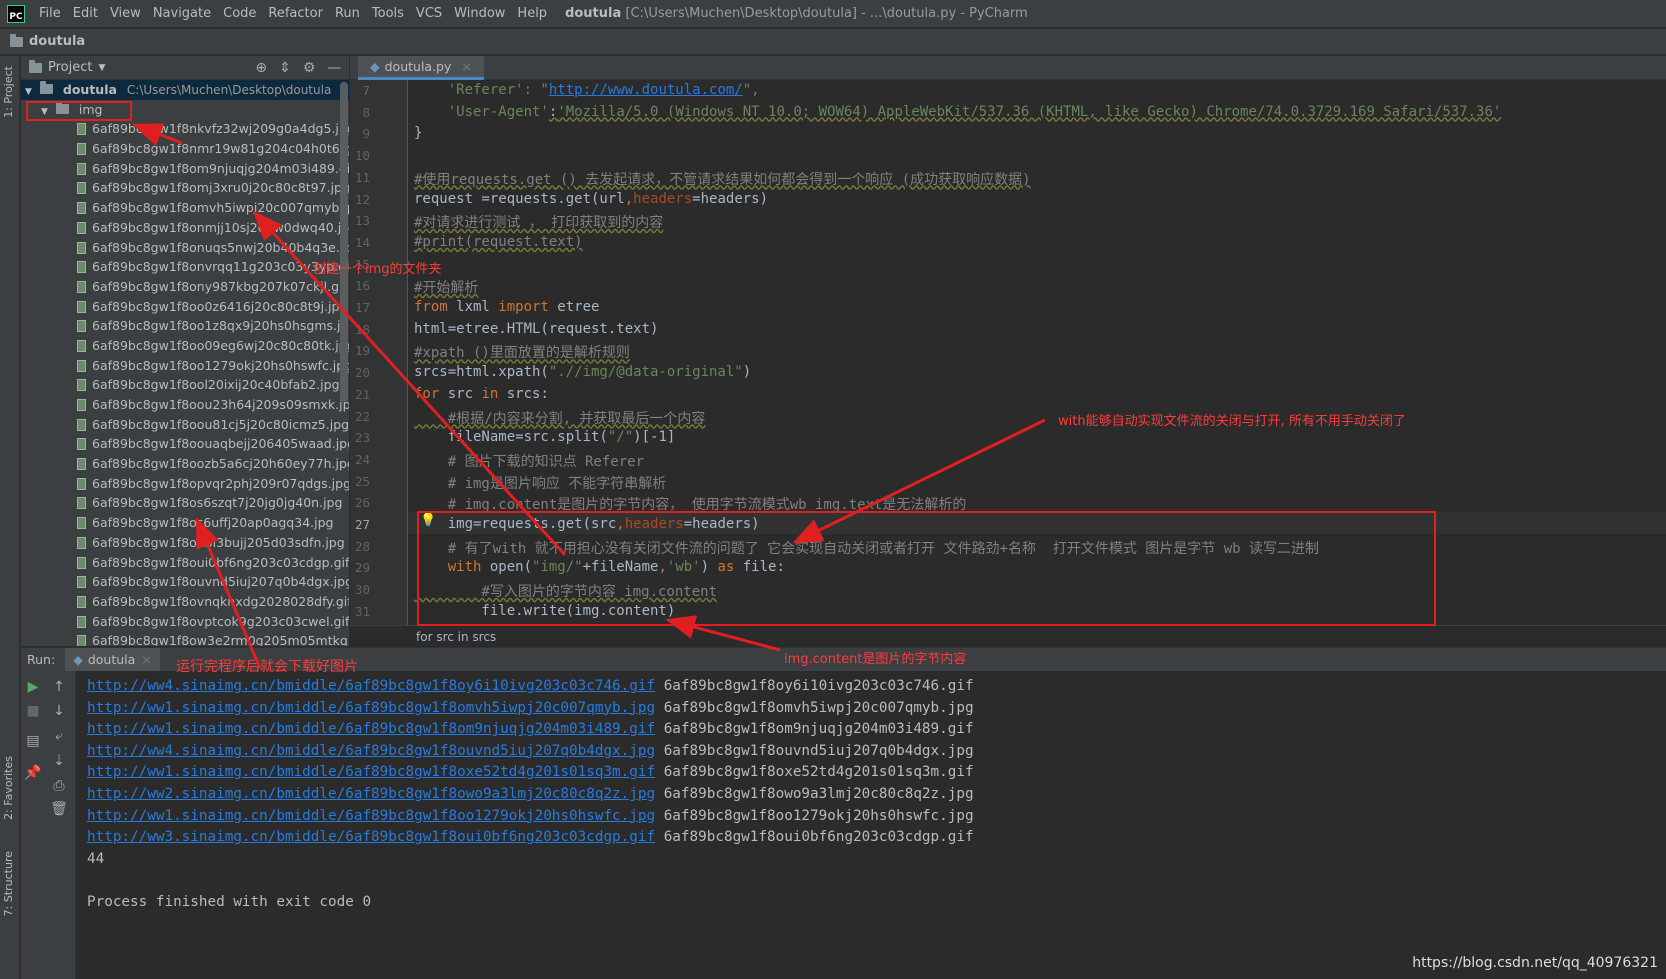 The image size is (1666, 979). Describe the element at coordinates (723, 633) in the screenshot. I see `arrow-to-write-line` at that location.